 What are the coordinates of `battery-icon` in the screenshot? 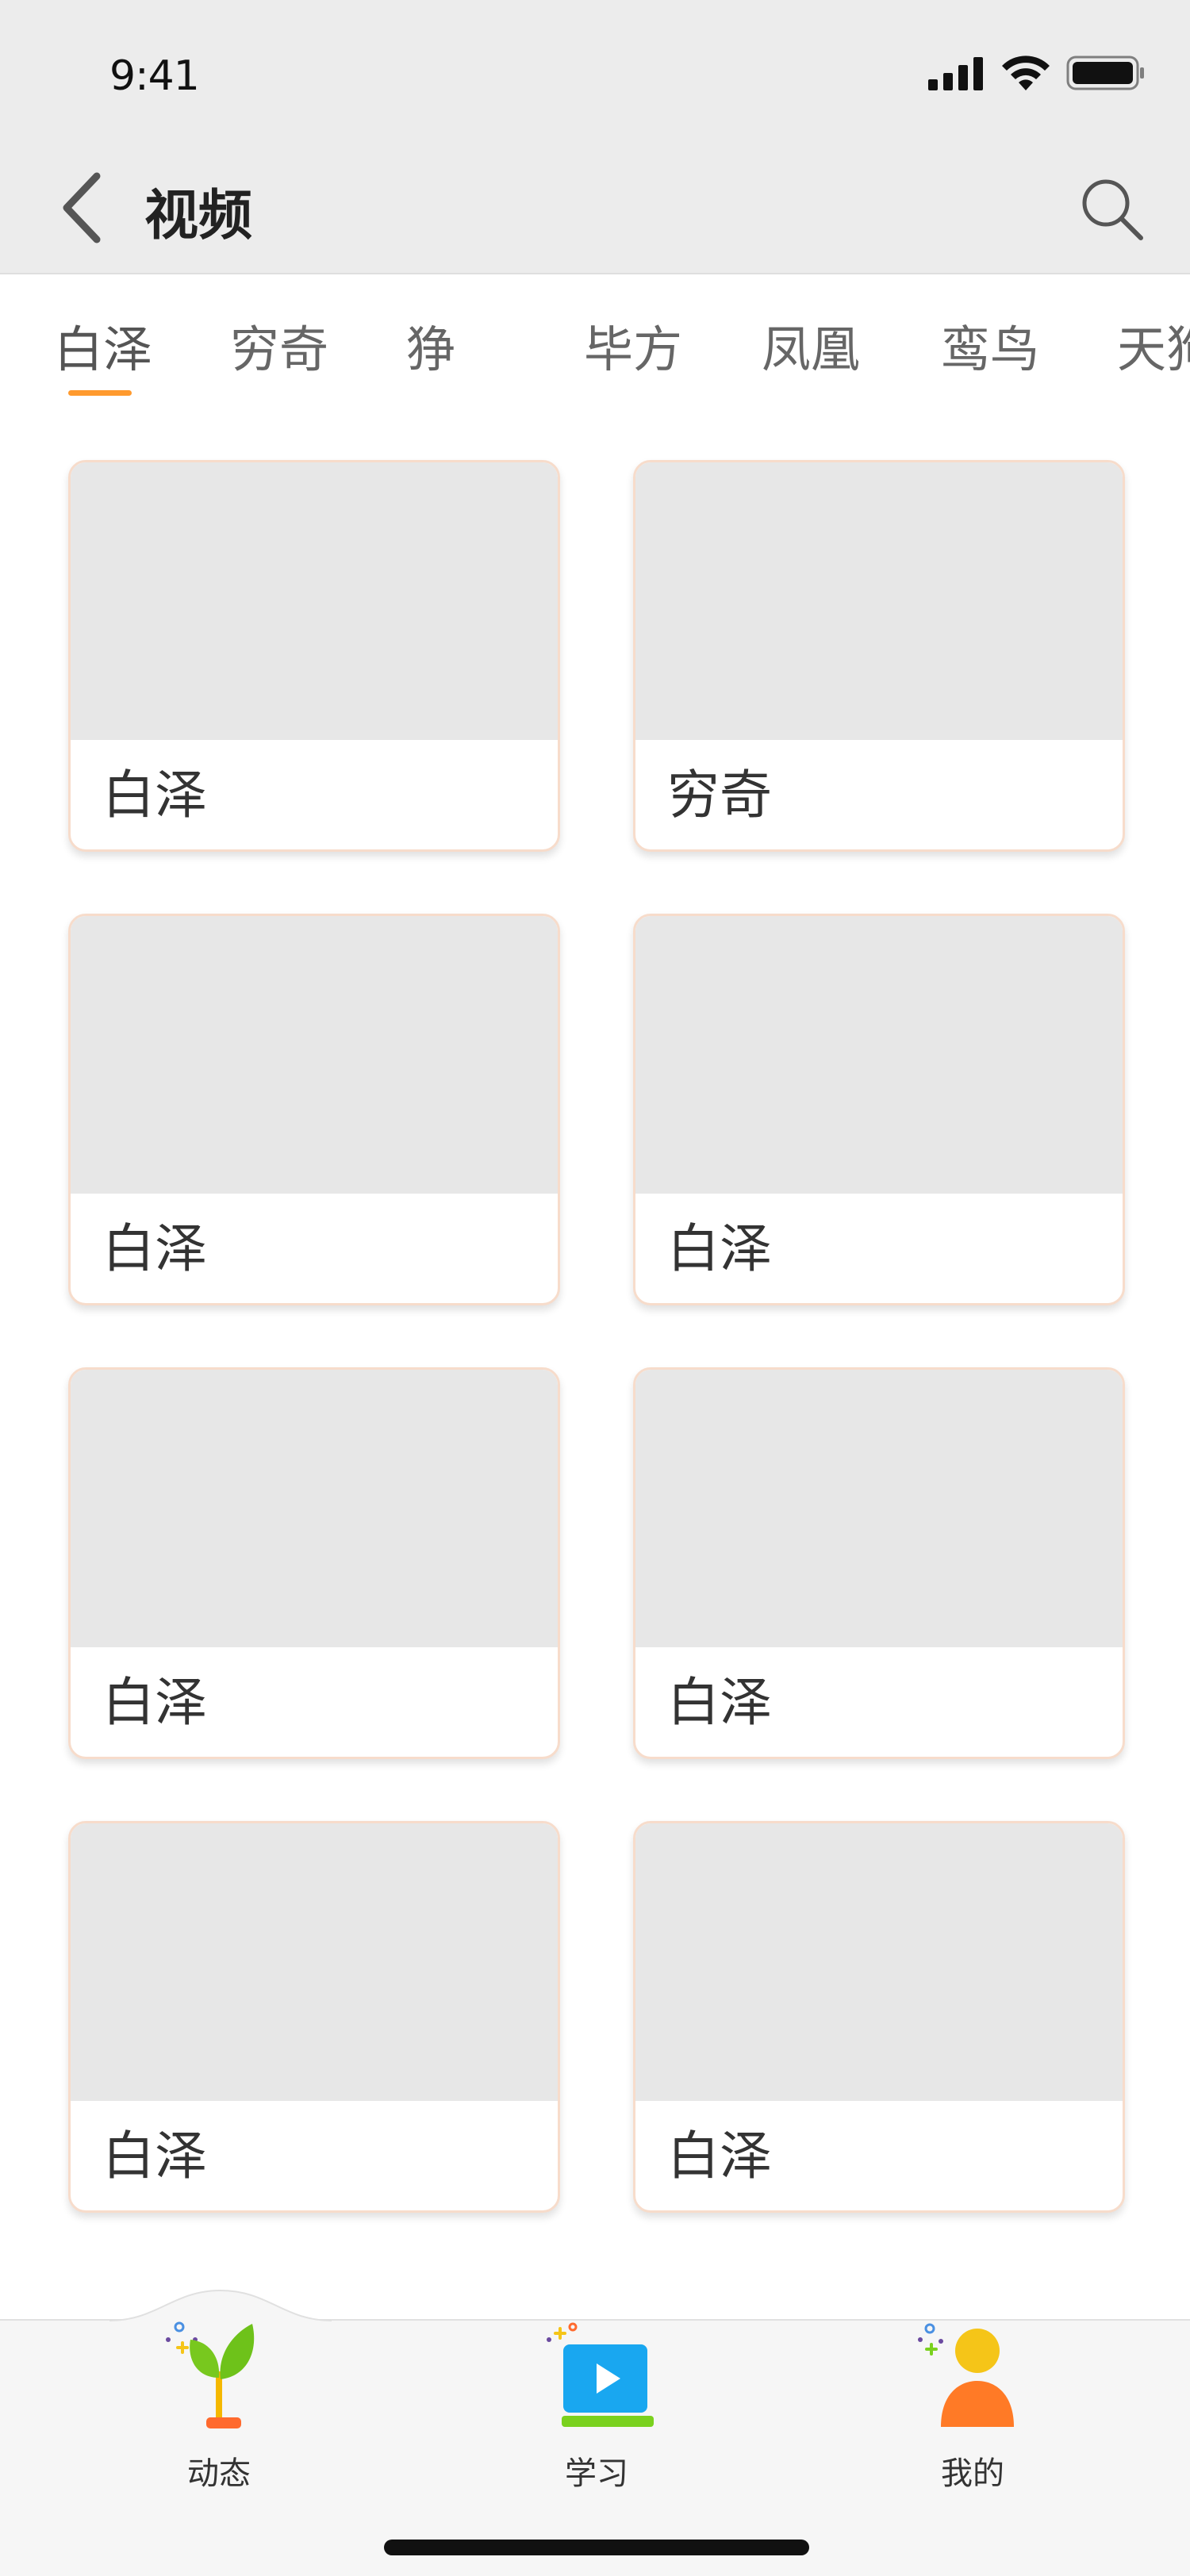 It's located at (1105, 73).